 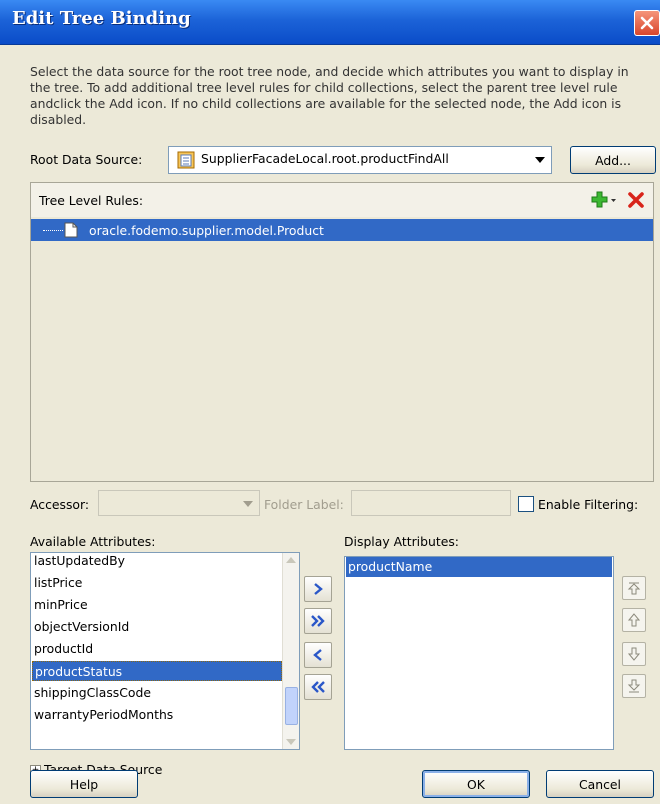 I want to click on cancel-button: Cancel, so click(x=600, y=784).